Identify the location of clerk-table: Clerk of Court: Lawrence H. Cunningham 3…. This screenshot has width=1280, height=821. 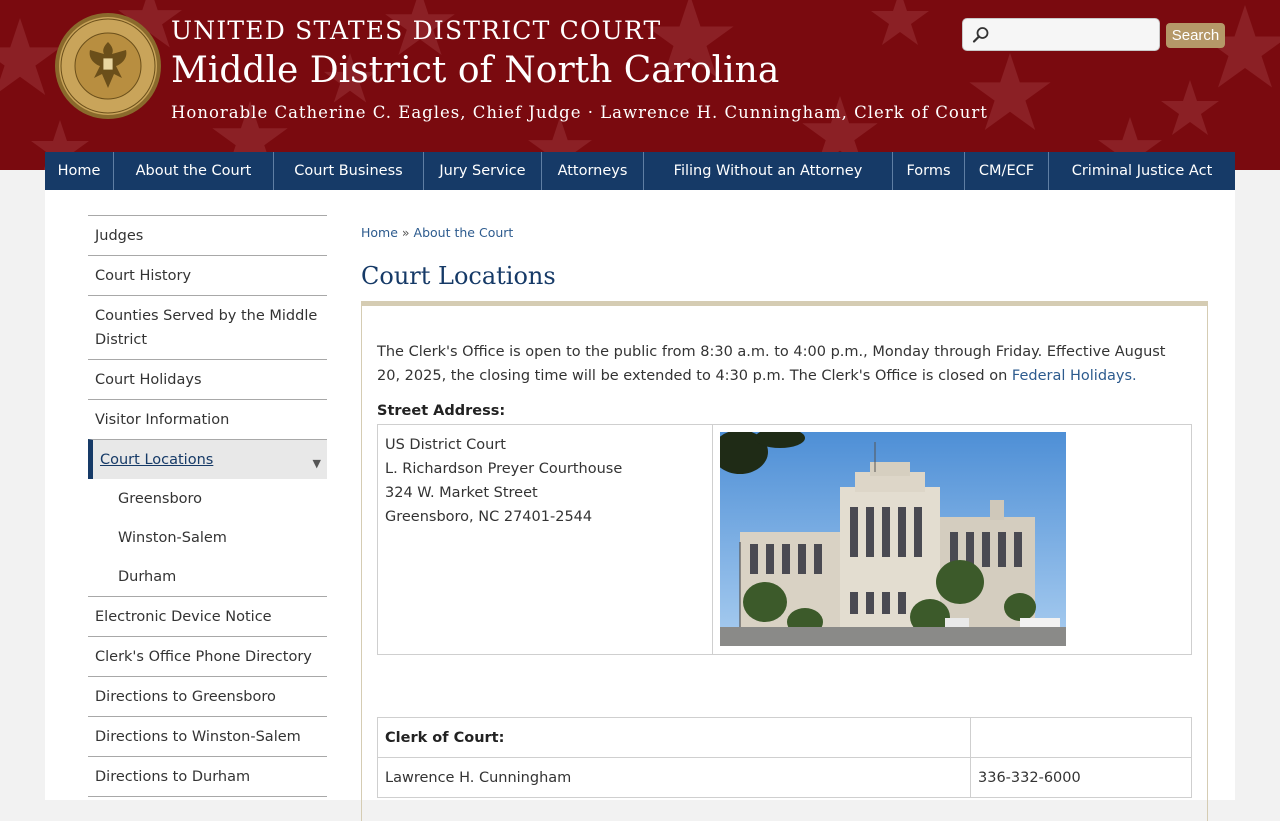
(784, 757).